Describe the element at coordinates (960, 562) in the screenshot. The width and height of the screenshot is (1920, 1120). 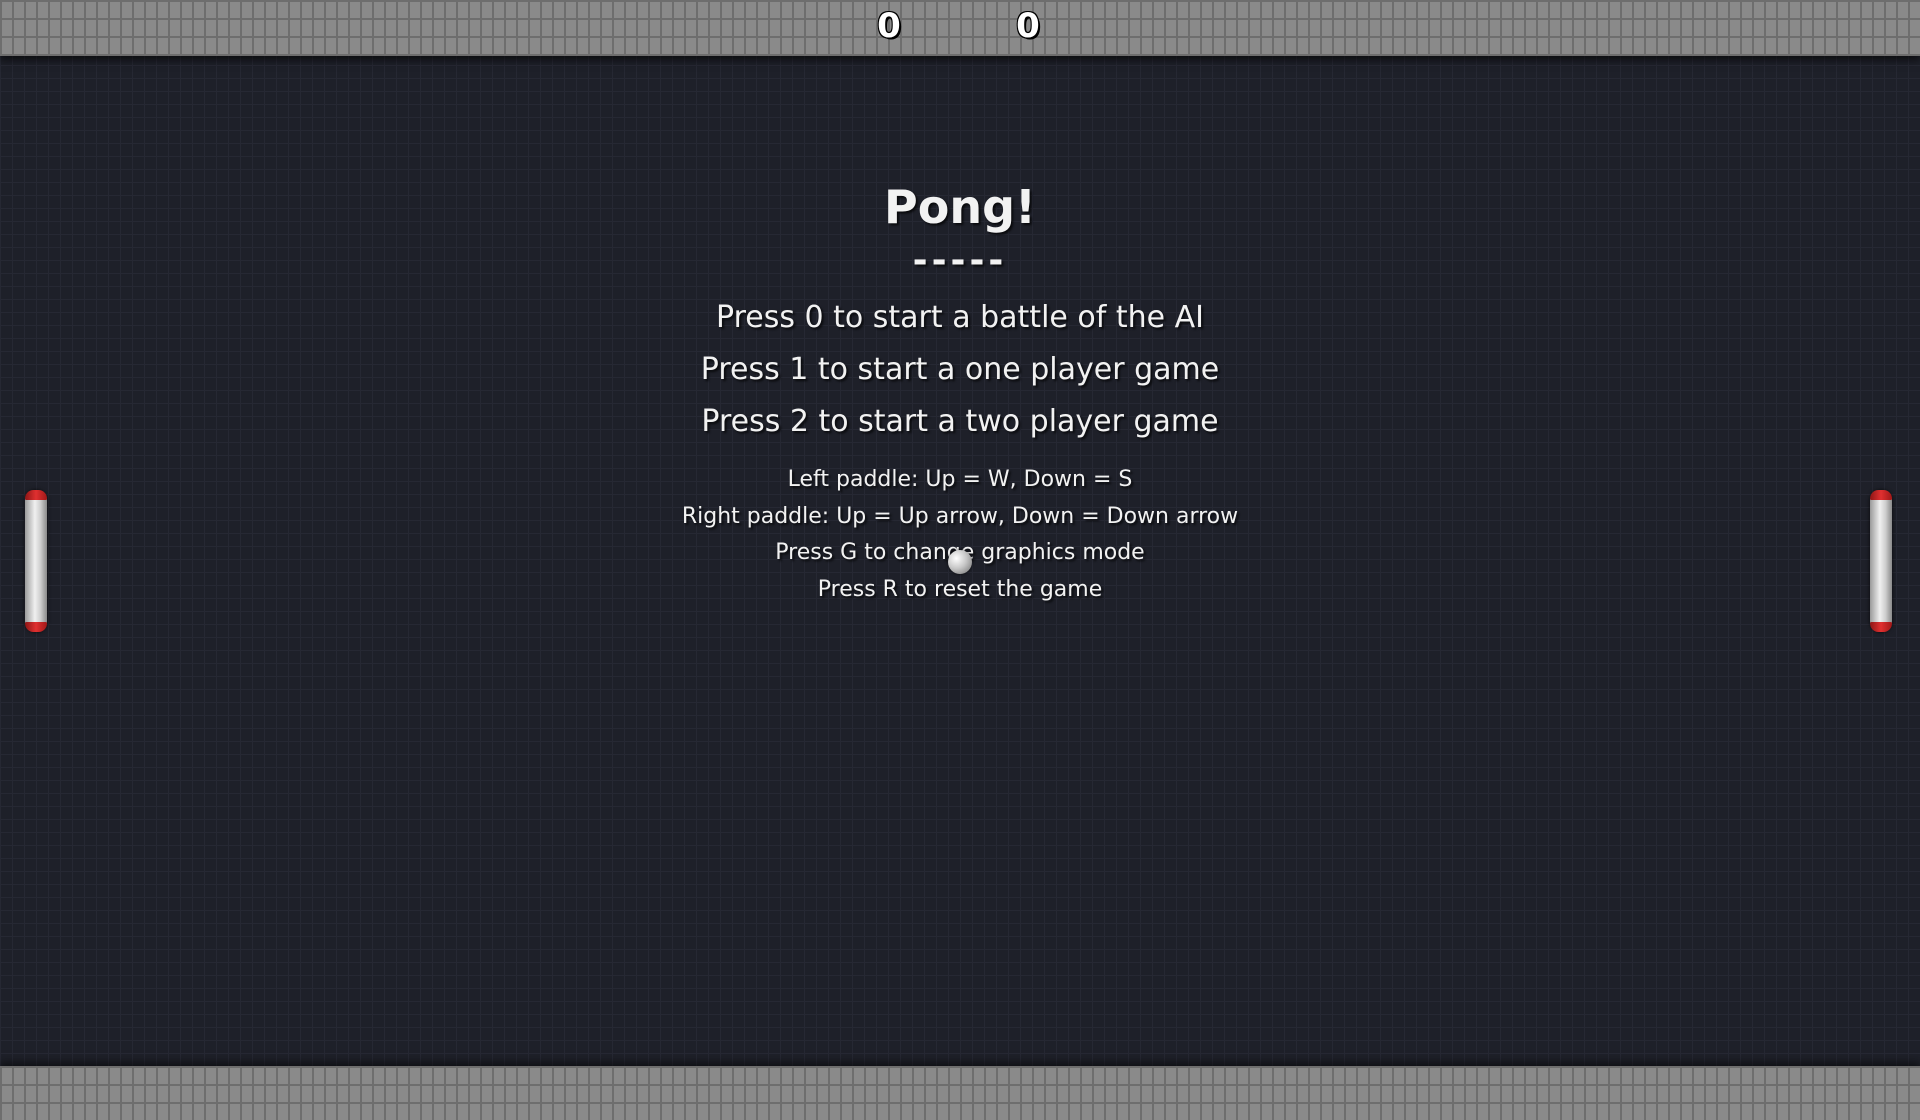
I see `ball` at that location.